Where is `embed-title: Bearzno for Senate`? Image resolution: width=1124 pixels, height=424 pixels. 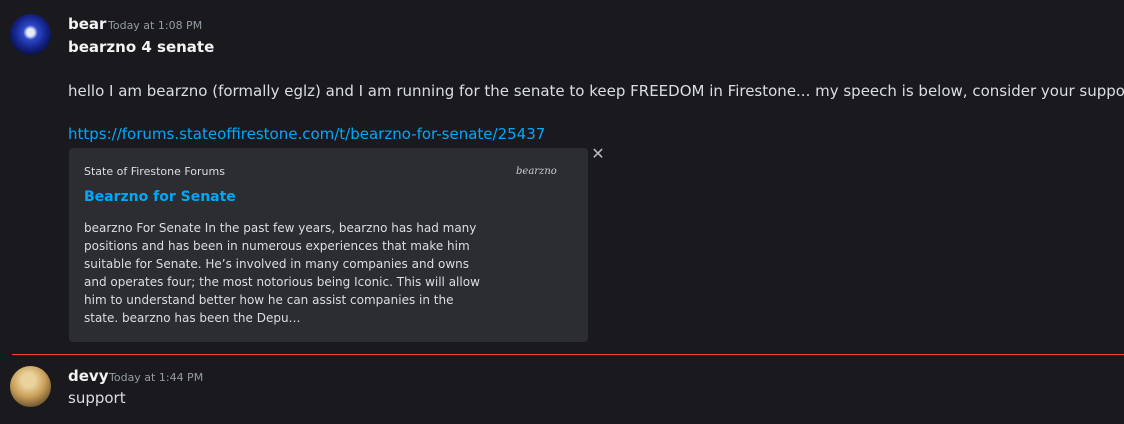 embed-title: Bearzno for Senate is located at coordinates (160, 197).